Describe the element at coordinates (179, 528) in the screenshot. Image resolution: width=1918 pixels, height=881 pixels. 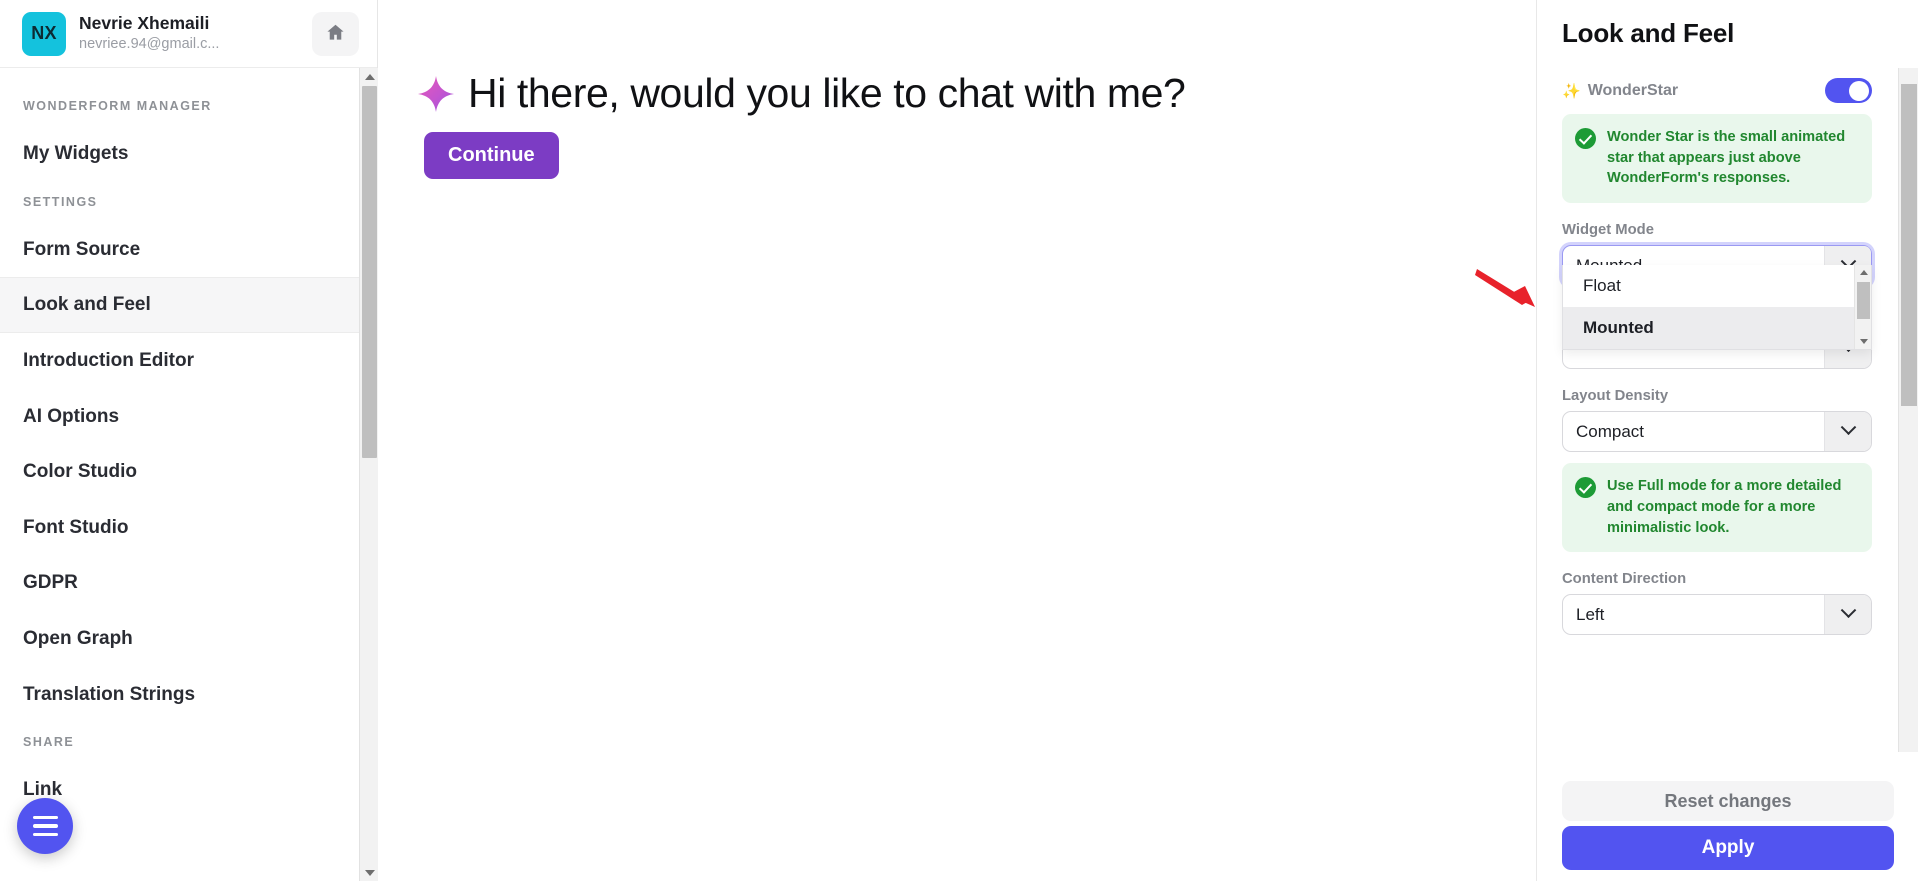
I see `sidebar-item-font-studio: Font Studio` at that location.